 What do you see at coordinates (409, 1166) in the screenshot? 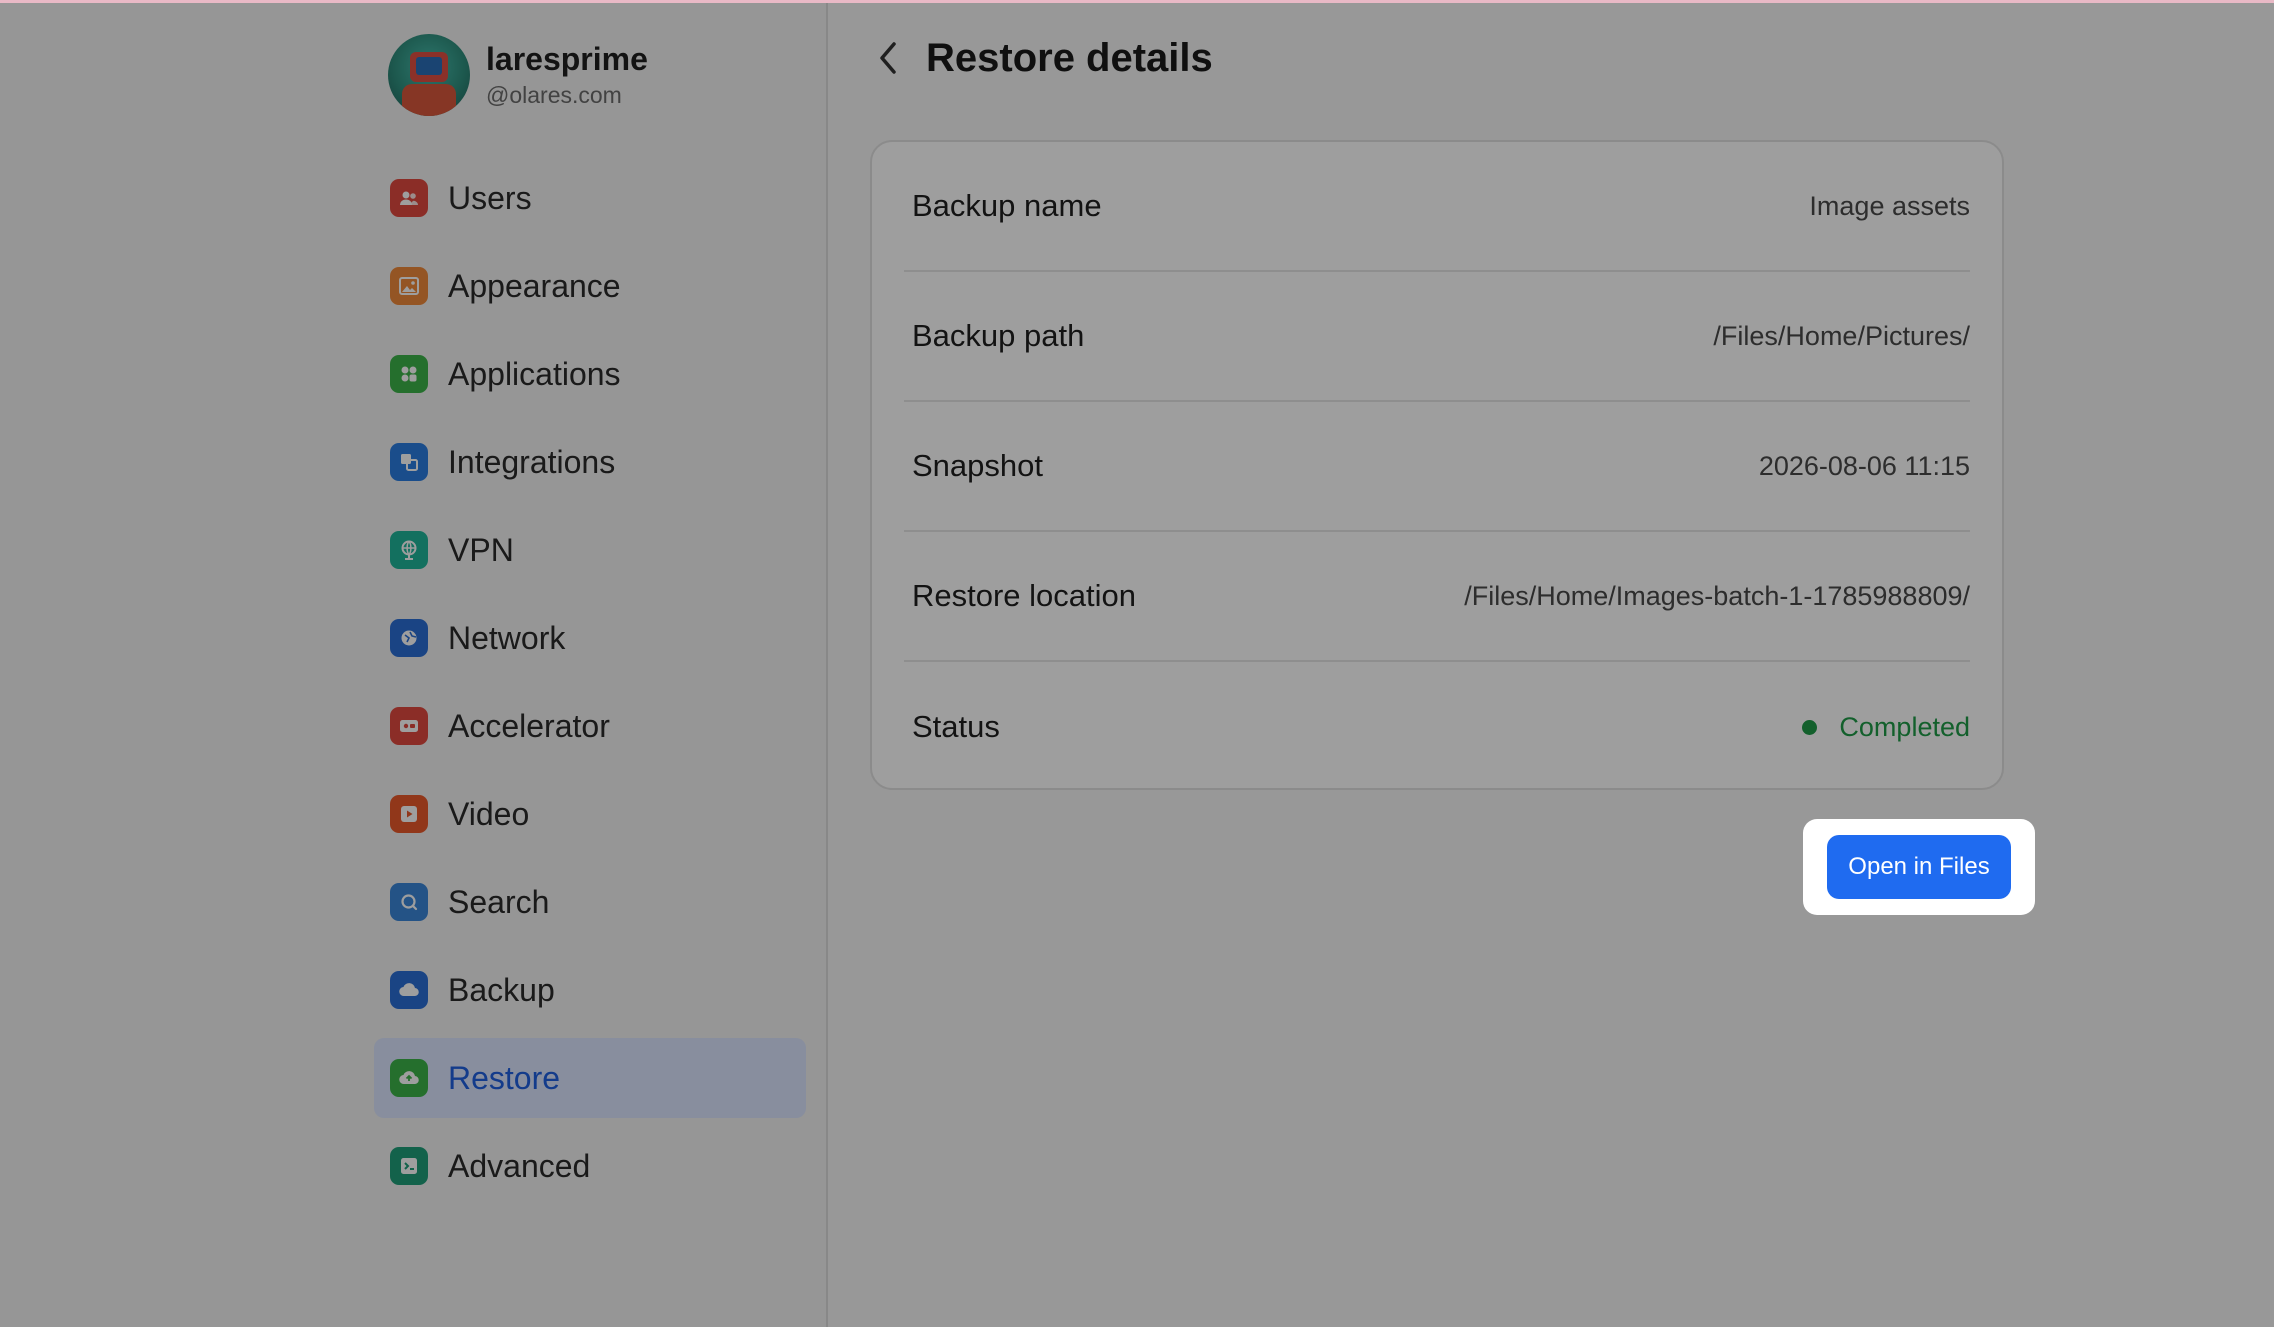
I see `terminal-icon` at bounding box center [409, 1166].